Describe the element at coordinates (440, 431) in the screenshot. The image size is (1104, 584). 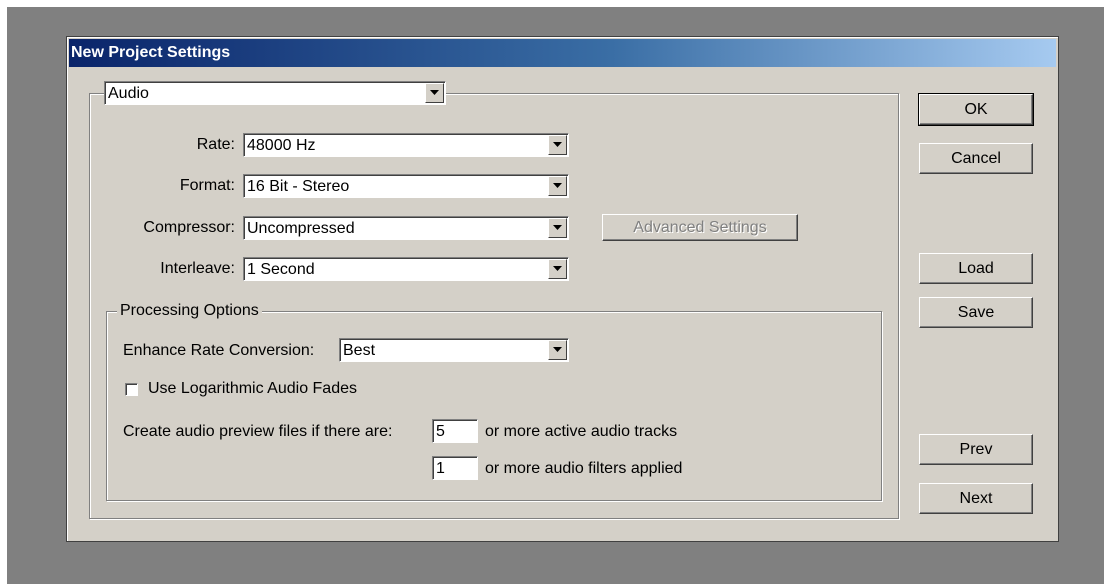
I see `active-tracks-value: 5` at that location.